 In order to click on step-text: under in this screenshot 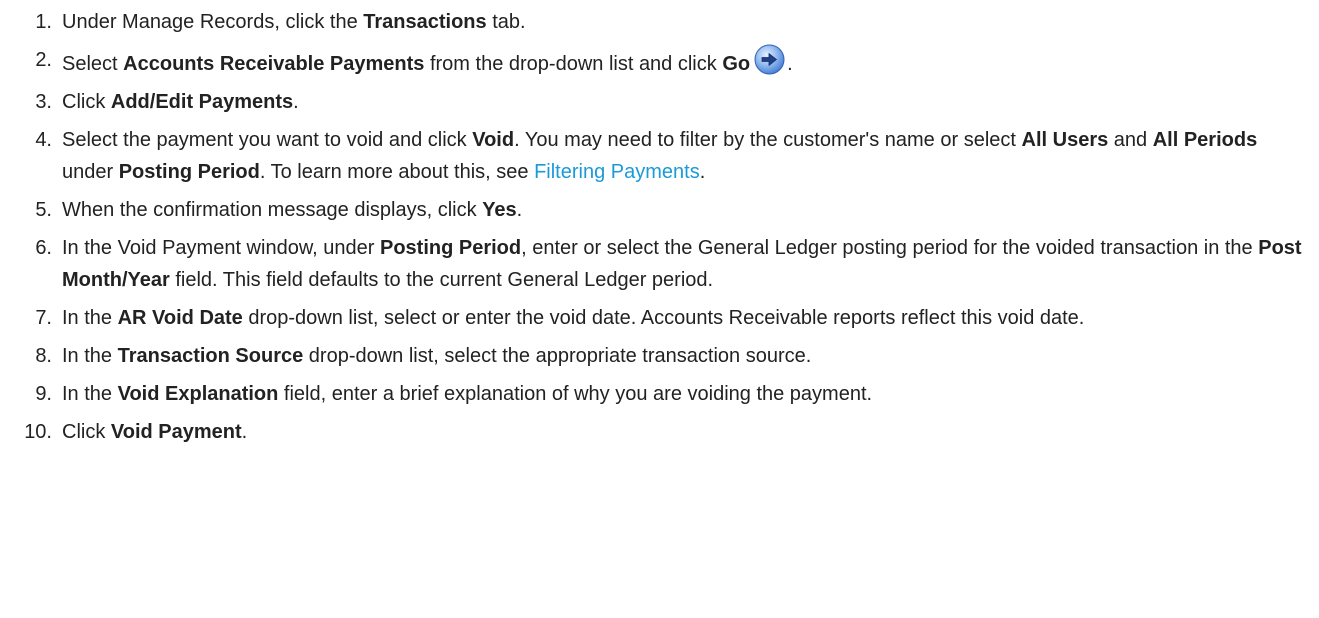, I will do `click(90, 172)`.